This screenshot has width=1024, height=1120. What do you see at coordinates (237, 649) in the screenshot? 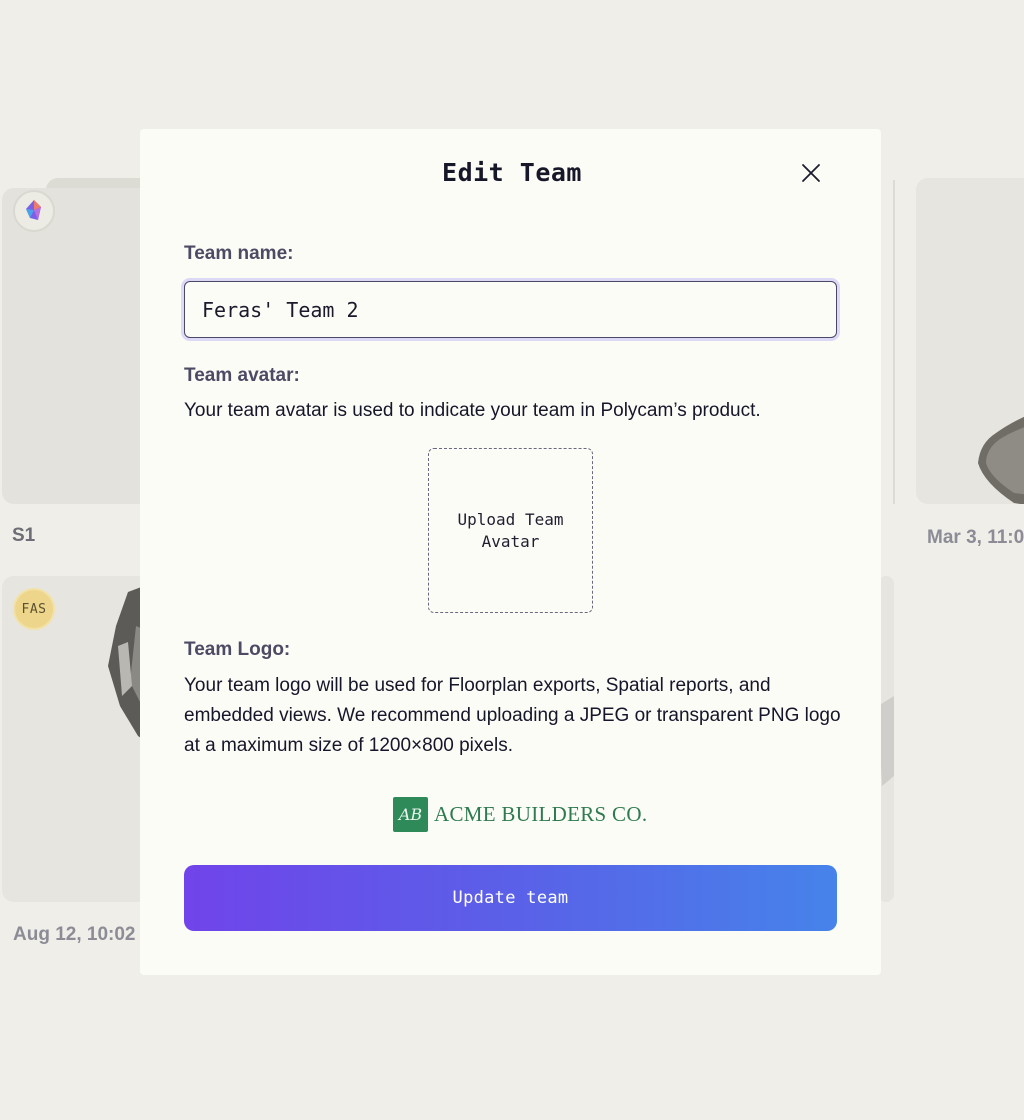
I see `team-logo-label: Team Logo:` at bounding box center [237, 649].